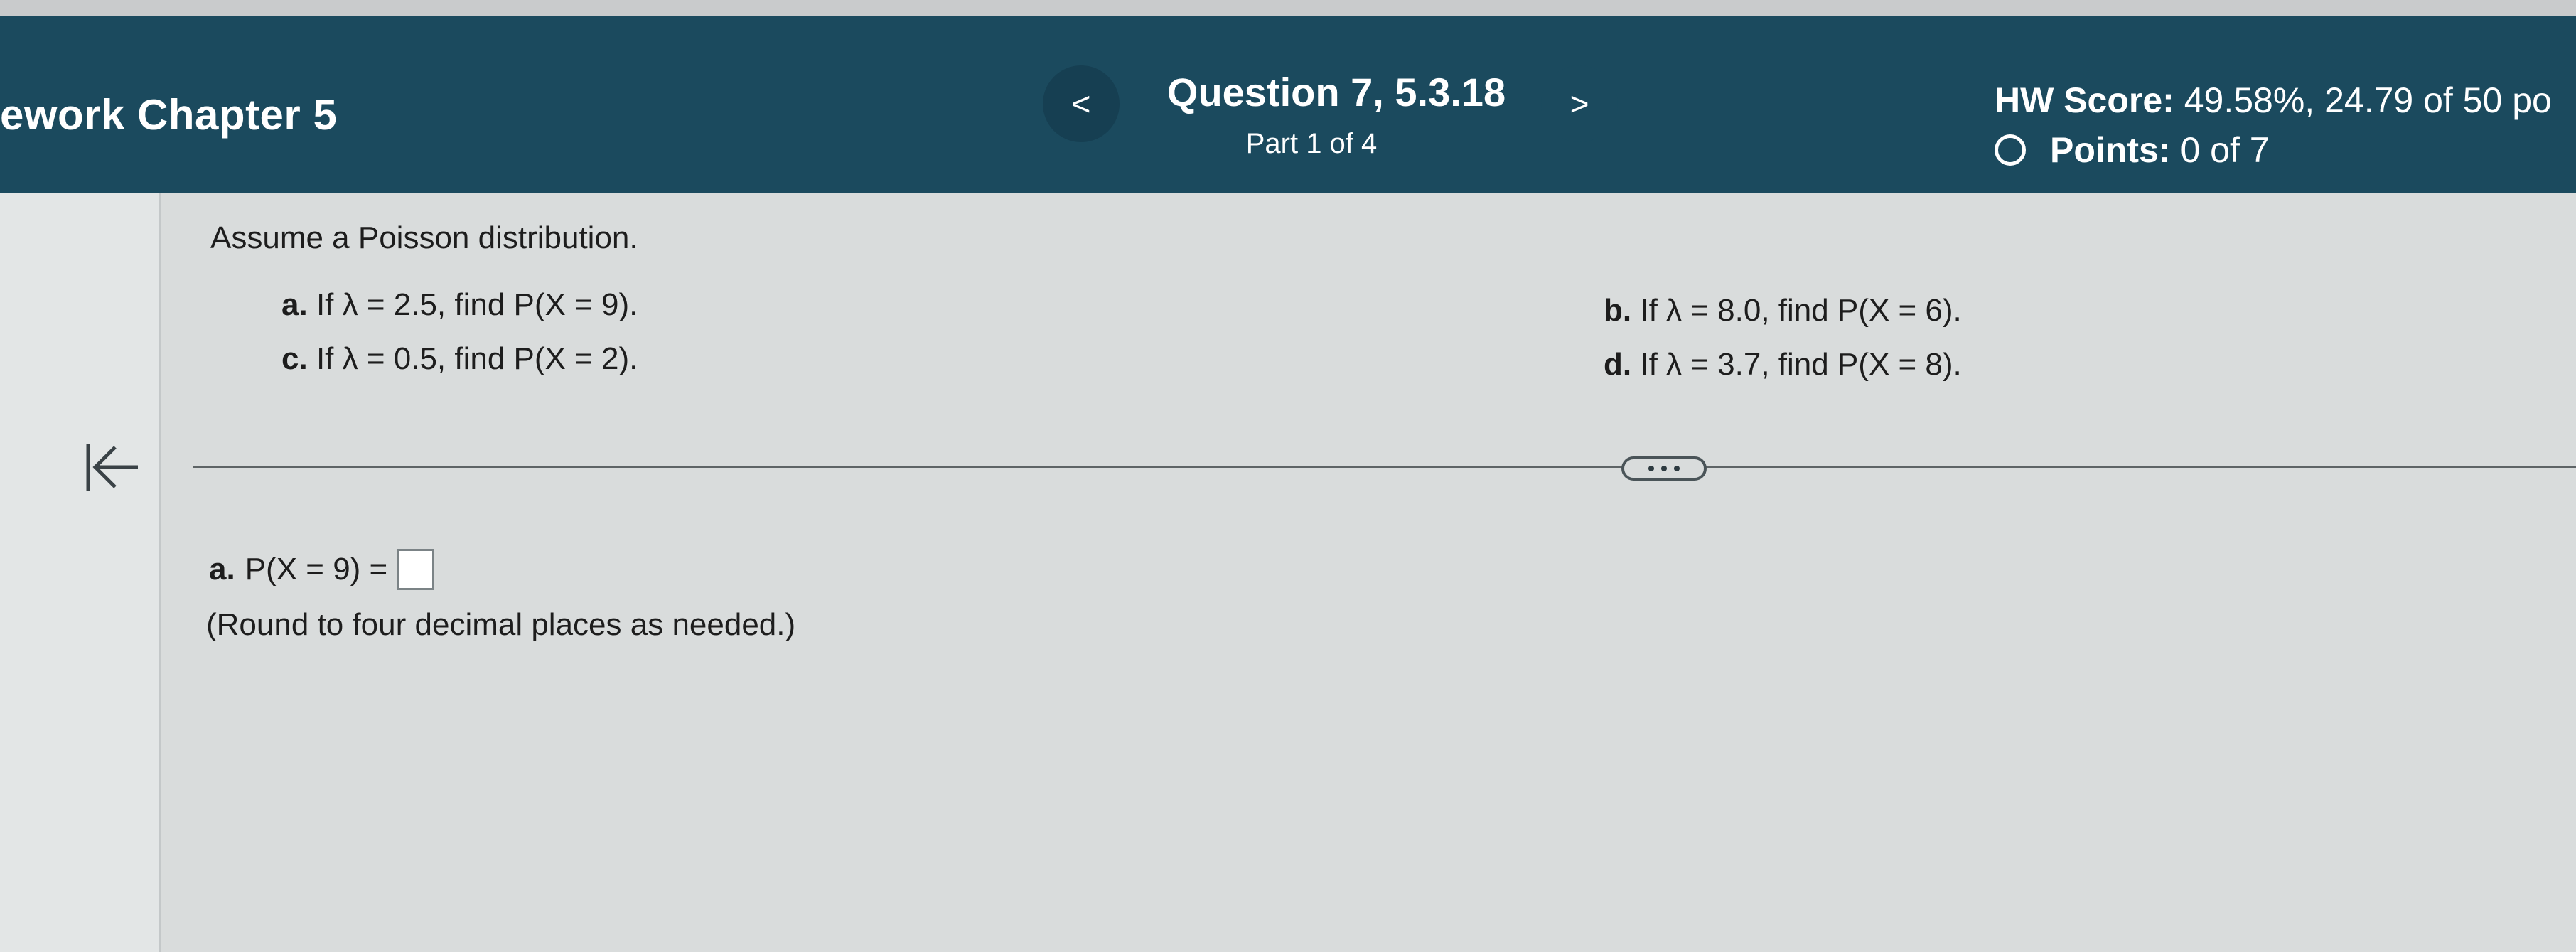 Image resolution: width=2576 pixels, height=952 pixels. I want to click on hw-score-value: 49.58%, 24.79 of 50 po, so click(2368, 100).